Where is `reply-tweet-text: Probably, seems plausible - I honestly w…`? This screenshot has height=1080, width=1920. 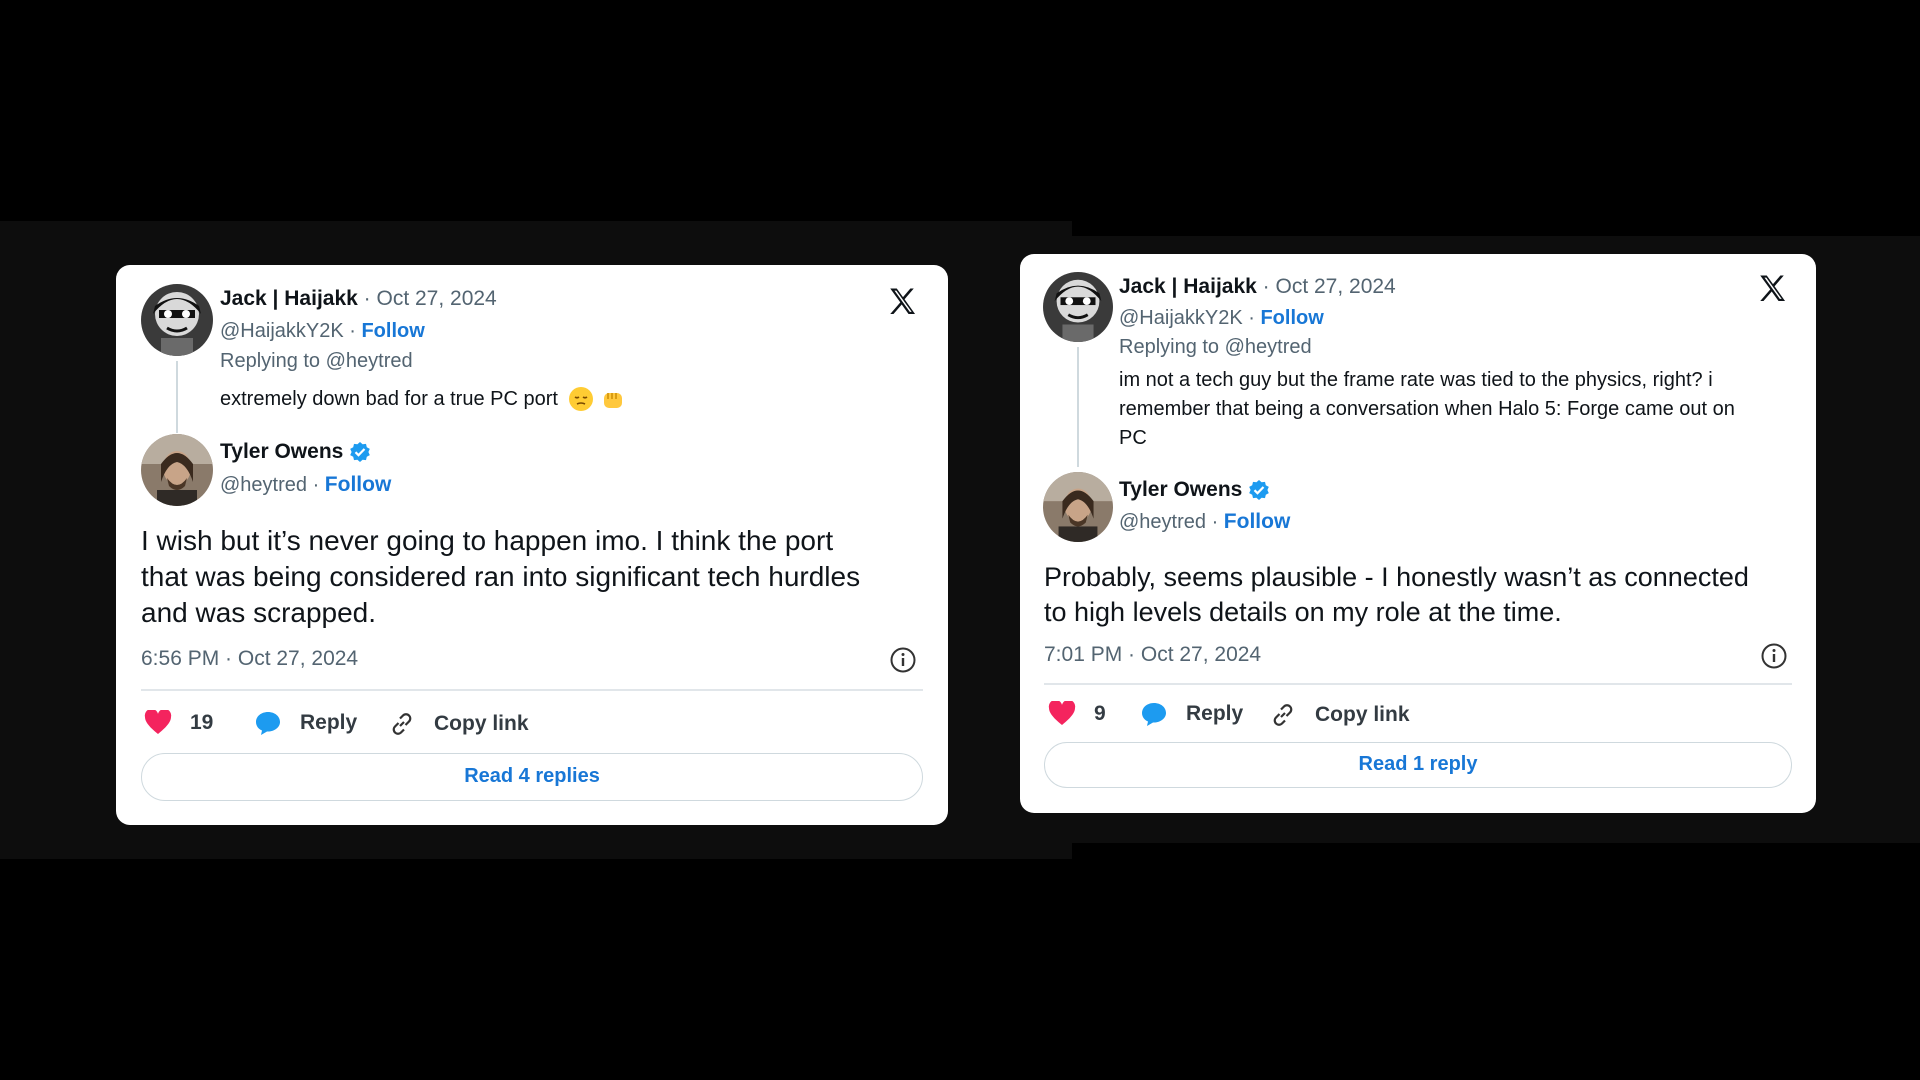
reply-tweet-text: Probably, seems plausible - I honestly w… is located at coordinates (1396, 594).